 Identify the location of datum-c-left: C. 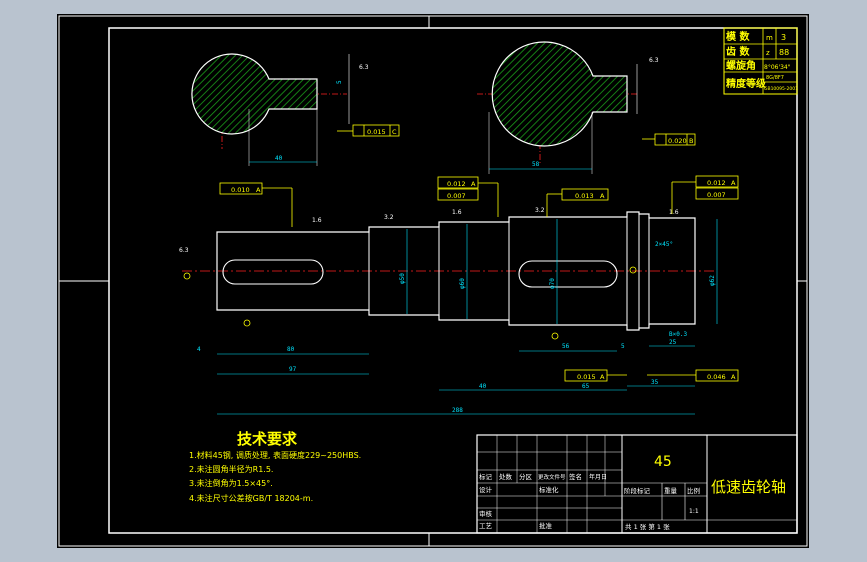
(394, 132).